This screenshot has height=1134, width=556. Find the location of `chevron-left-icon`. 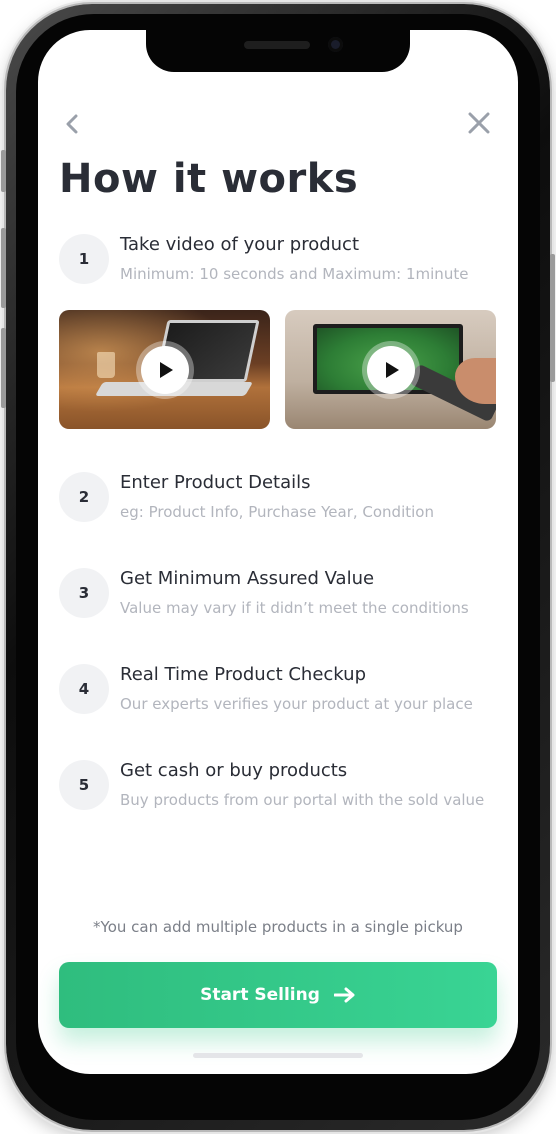

chevron-left-icon is located at coordinates (72, 124).